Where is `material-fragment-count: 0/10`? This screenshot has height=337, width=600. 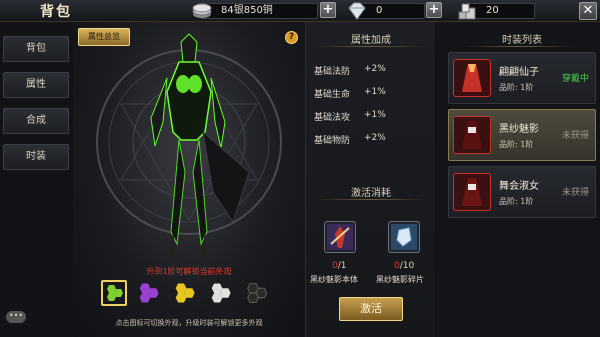
material-fragment-count: 0/10 is located at coordinates (404, 266).